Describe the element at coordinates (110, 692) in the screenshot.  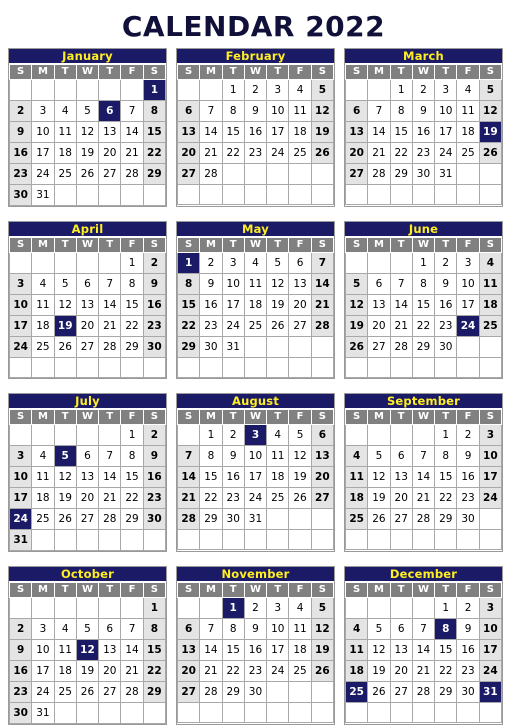
I see `day-cell: 27` at that location.